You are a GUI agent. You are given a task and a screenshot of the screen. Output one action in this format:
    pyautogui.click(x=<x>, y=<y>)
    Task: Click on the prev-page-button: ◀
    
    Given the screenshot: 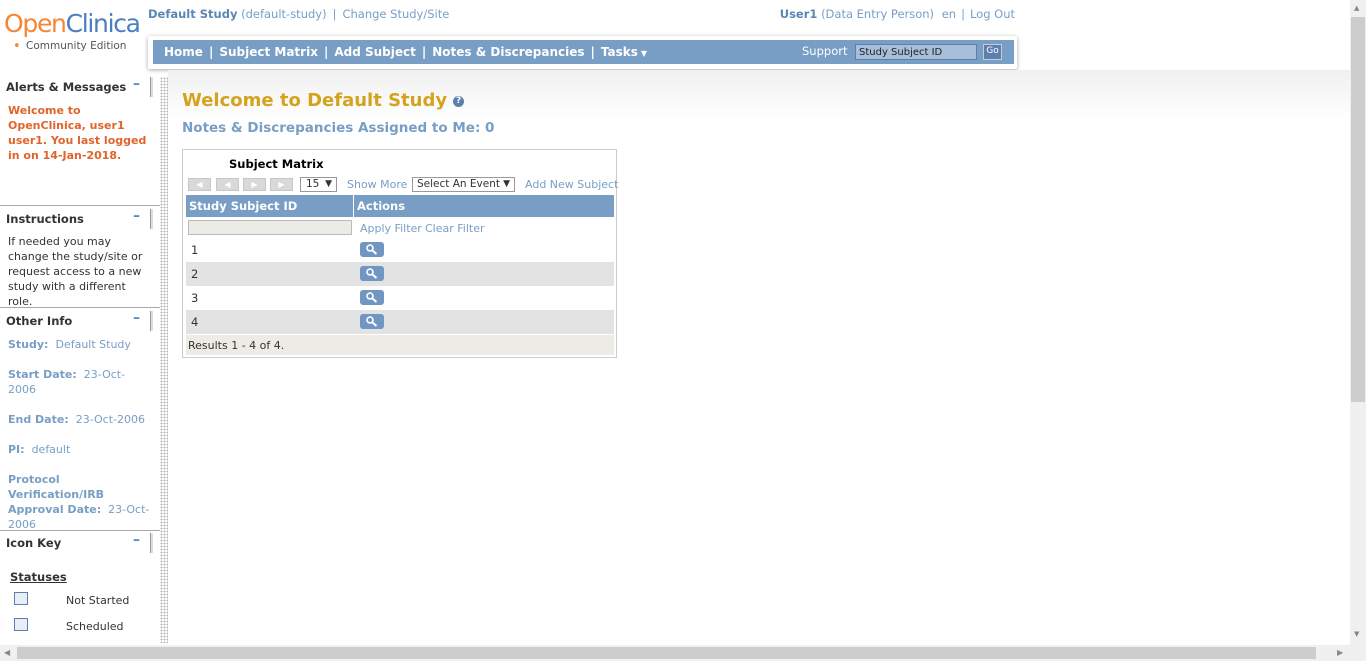 What is the action you would take?
    pyautogui.click(x=227, y=184)
    